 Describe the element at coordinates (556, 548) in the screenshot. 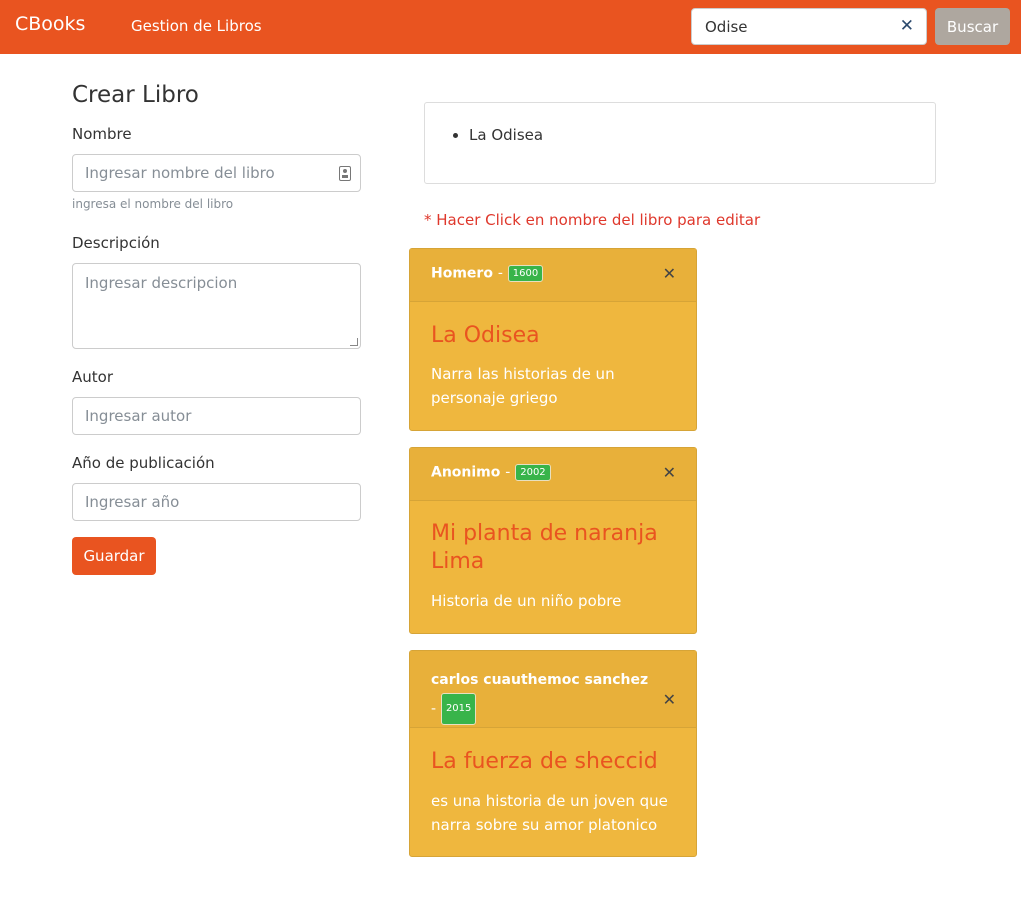

I see `book-title: Mi planta de naranja Lima` at that location.